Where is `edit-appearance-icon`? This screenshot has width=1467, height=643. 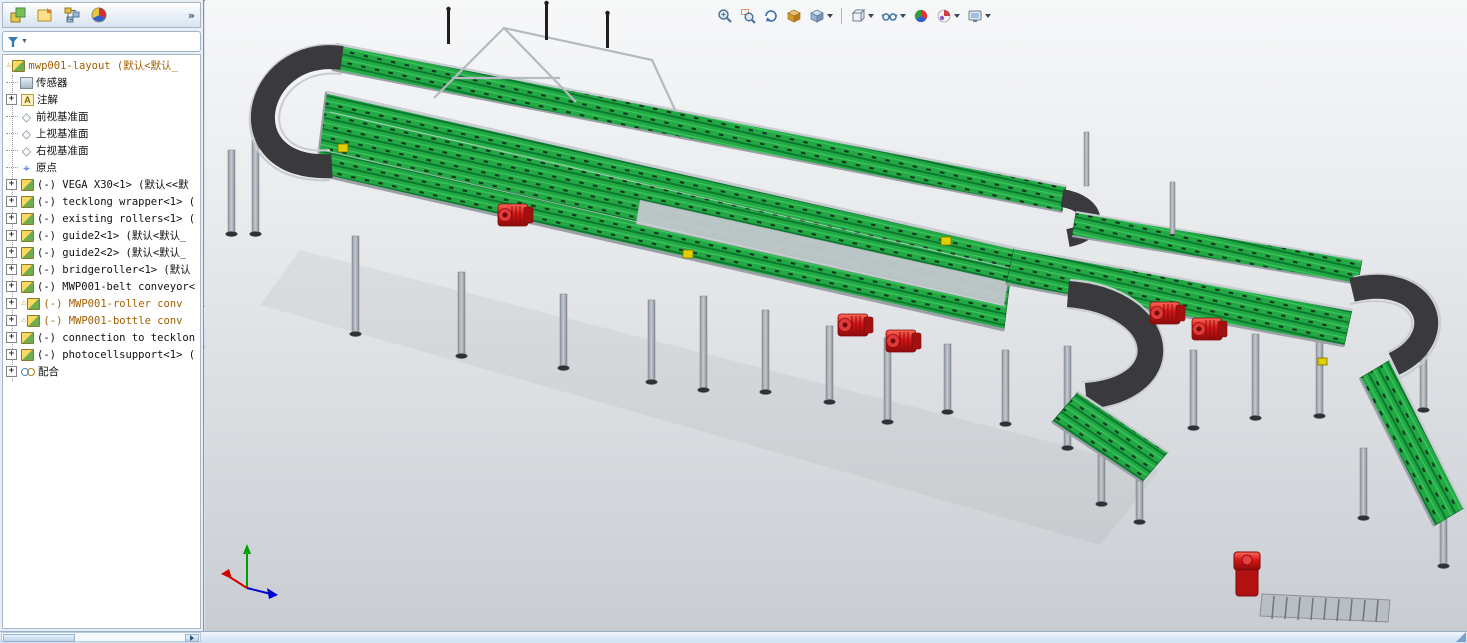 edit-appearance-icon is located at coordinates (921, 16).